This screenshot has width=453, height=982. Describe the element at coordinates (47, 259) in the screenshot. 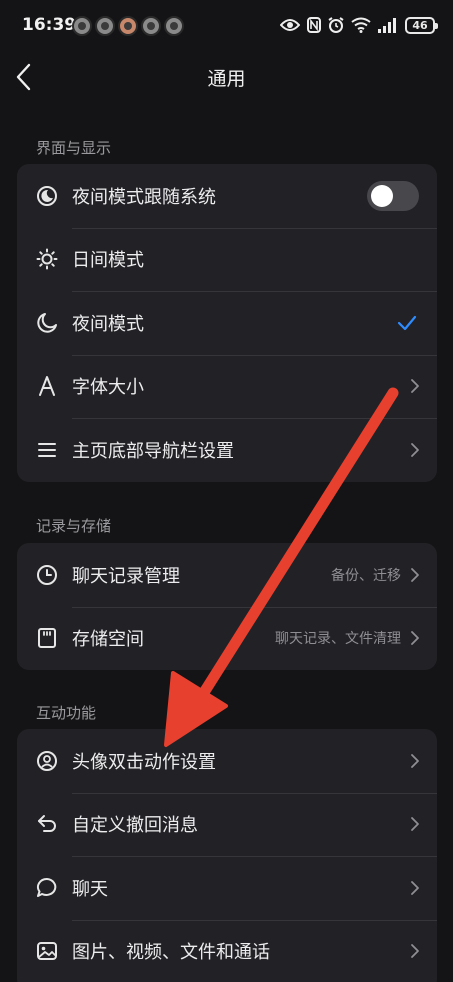

I see `sun-icon` at that location.